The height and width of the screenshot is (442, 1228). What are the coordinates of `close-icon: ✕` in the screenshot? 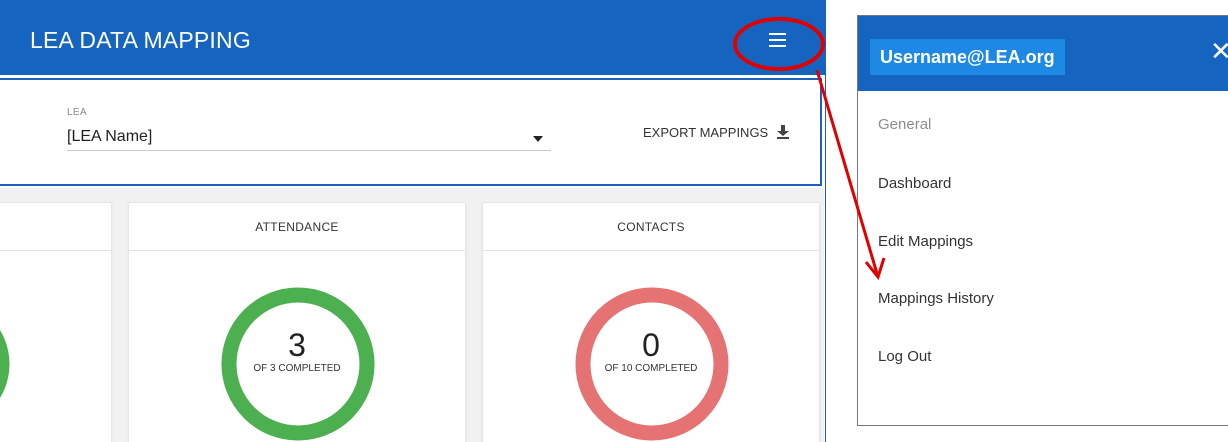 It's located at (1219, 51).